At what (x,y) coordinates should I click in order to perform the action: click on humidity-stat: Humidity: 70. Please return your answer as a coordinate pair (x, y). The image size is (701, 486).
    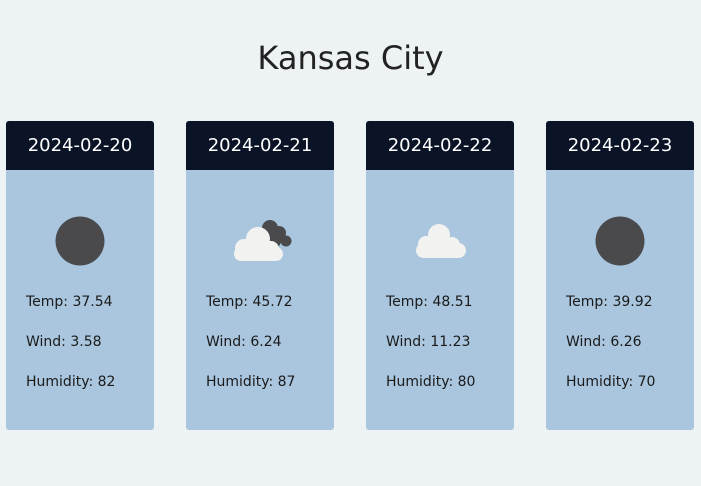
    Looking at the image, I should click on (610, 382).